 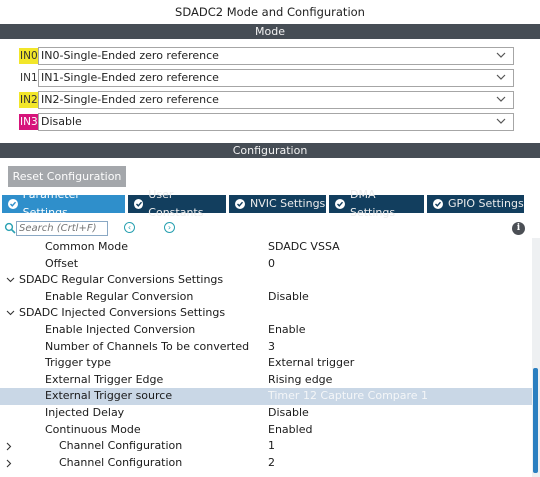 What do you see at coordinates (304, 246) in the screenshot?
I see `param-value: SDADC VSSA` at bounding box center [304, 246].